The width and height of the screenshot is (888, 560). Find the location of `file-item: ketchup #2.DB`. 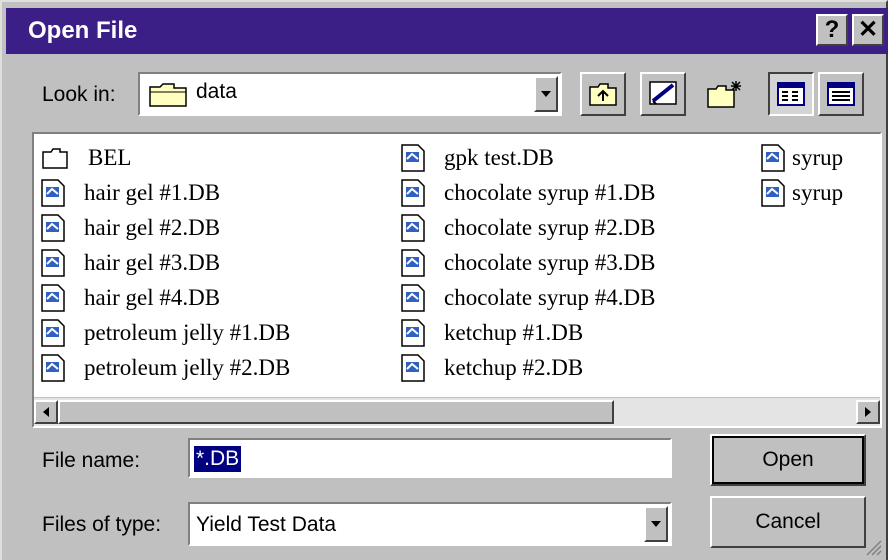

file-item: ketchup #2.DB is located at coordinates (527, 367).